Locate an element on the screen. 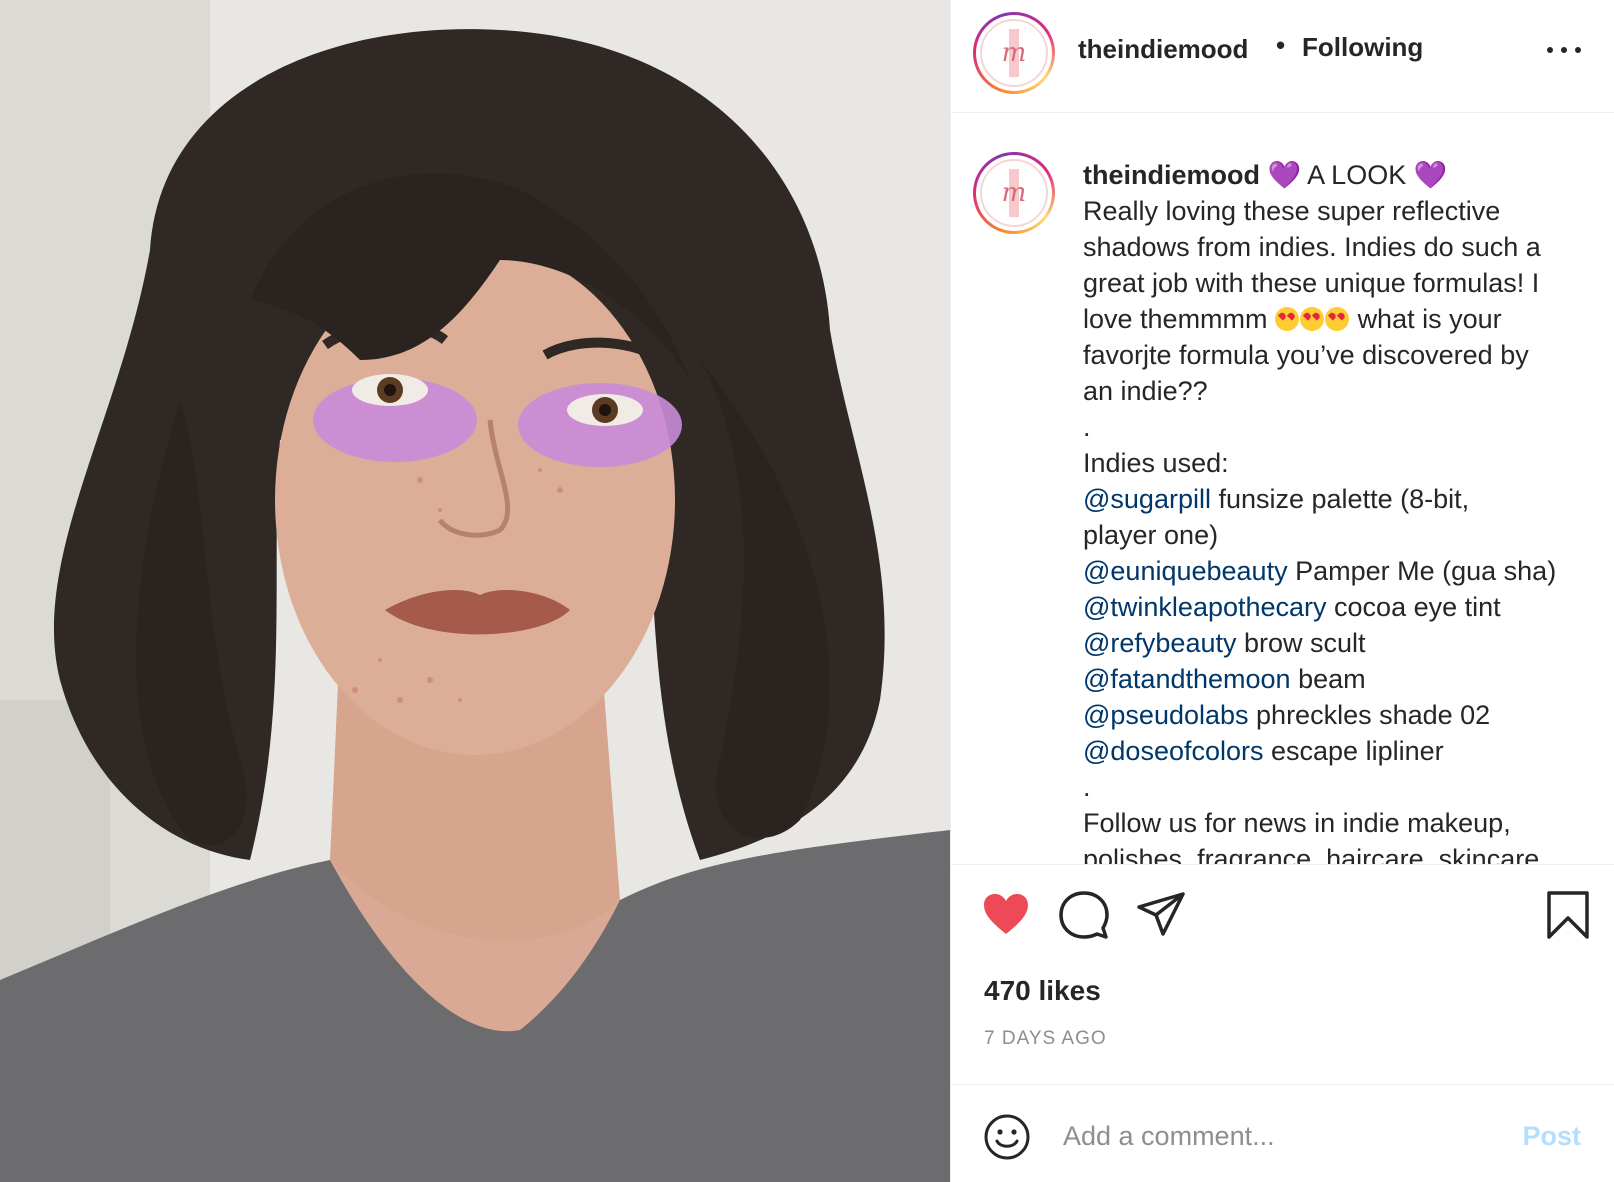 This screenshot has width=1614, height=1182. heart-filled-icon is located at coordinates (1006, 915).